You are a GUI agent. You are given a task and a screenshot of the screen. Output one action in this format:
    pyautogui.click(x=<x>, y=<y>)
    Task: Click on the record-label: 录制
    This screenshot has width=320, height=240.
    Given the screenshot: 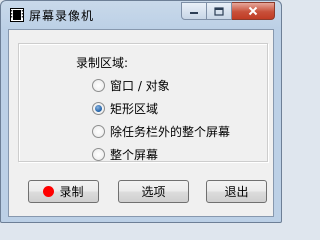 What is the action you would take?
    pyautogui.click(x=71, y=192)
    